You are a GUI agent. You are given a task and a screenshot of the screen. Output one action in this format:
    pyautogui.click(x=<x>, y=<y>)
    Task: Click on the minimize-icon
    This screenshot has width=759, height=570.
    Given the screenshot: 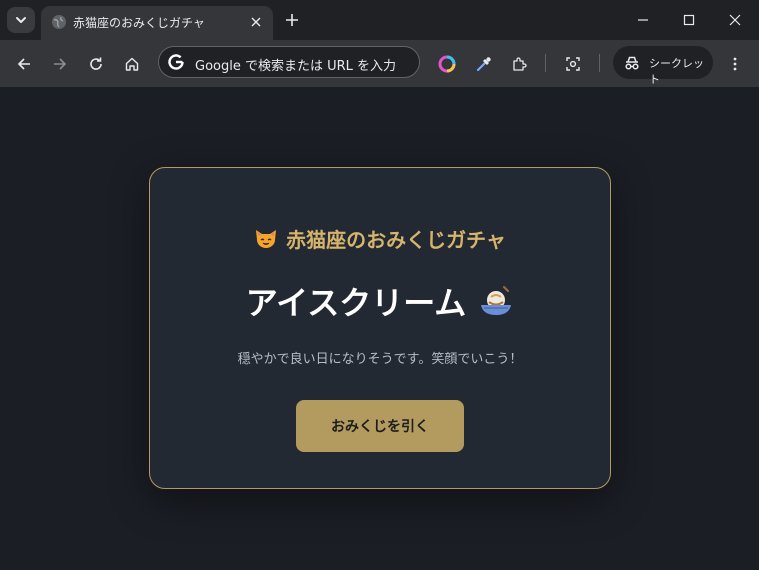 What is the action you would take?
    pyautogui.click(x=643, y=20)
    